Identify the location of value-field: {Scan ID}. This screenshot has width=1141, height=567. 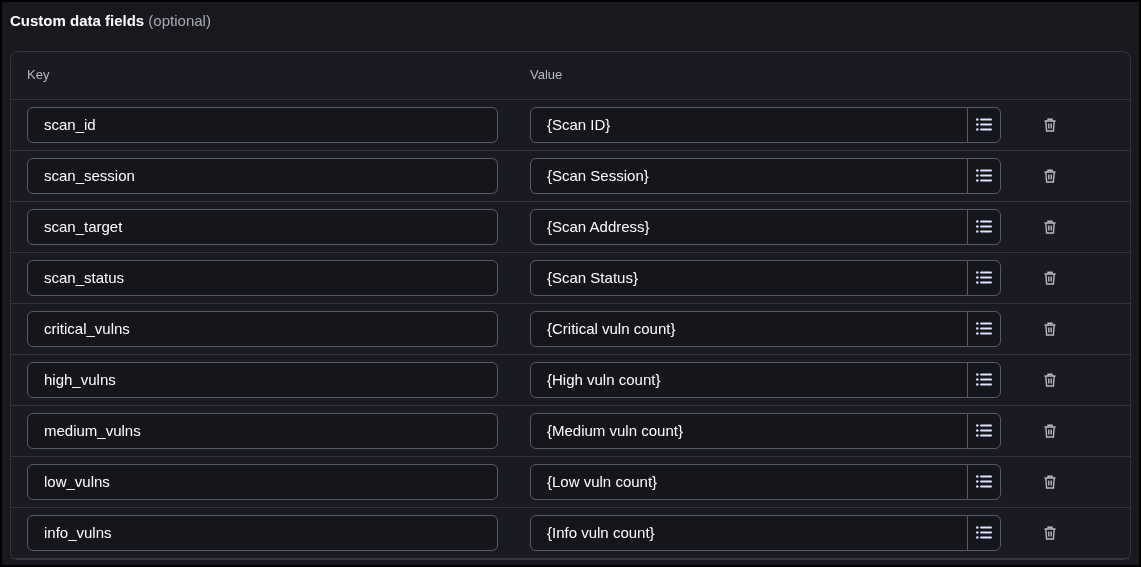
(749, 124).